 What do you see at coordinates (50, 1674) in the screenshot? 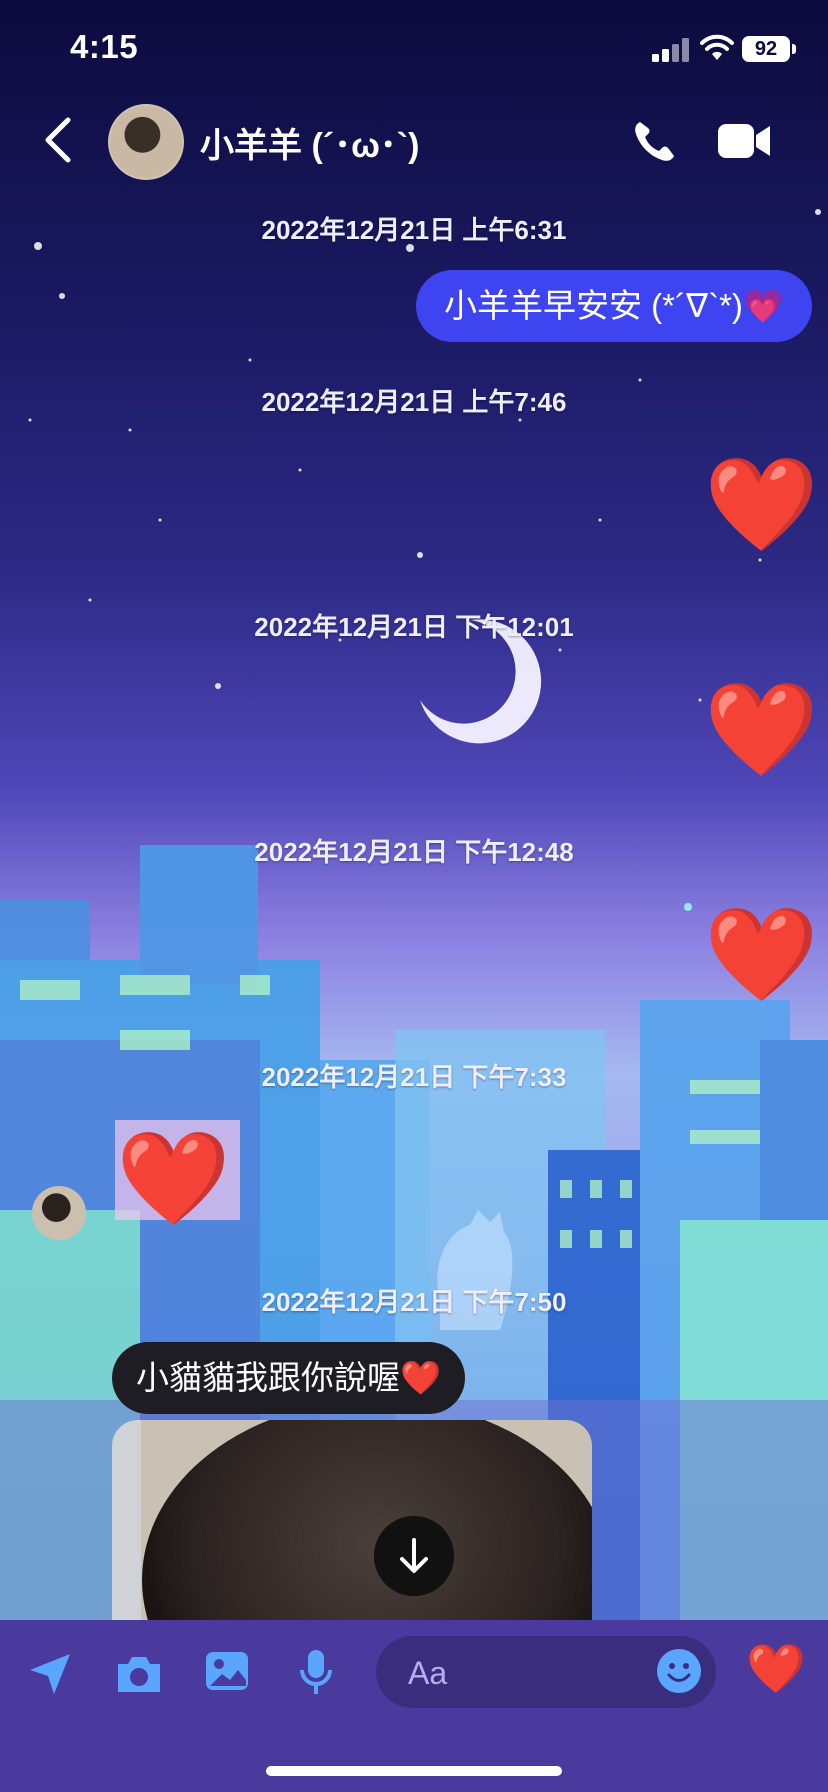
I see `location-arrow-icon` at bounding box center [50, 1674].